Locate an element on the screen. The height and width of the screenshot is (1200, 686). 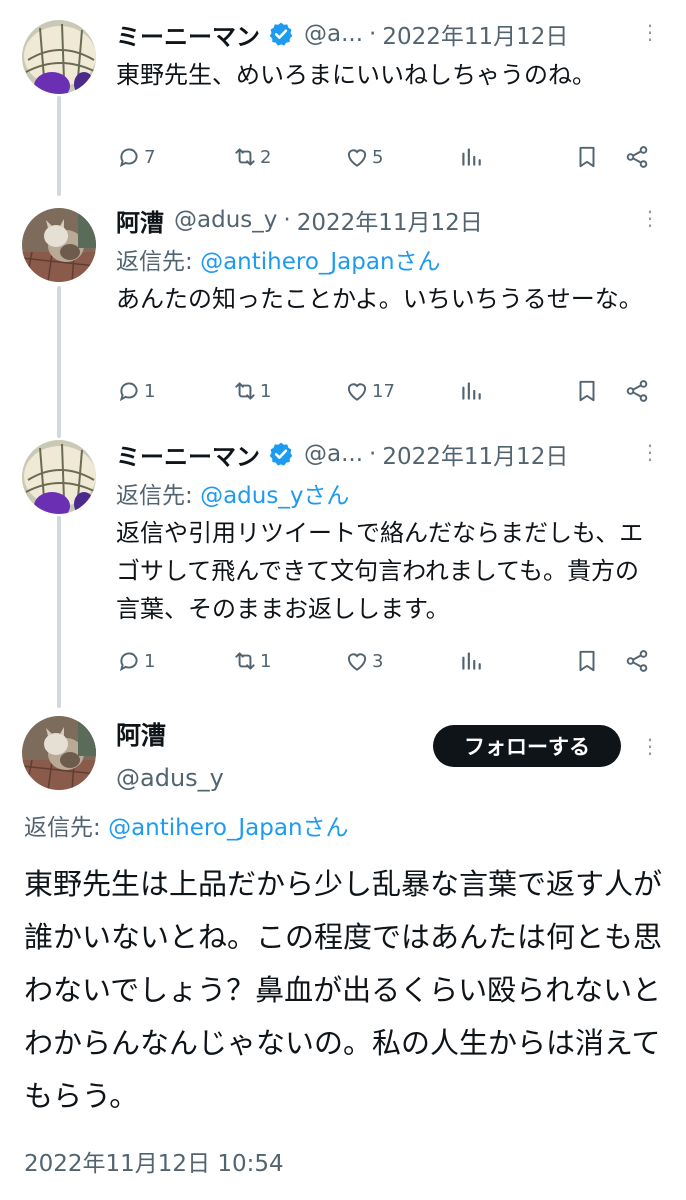
reply-to-mention: @adus_yさん is located at coordinates (274, 496).